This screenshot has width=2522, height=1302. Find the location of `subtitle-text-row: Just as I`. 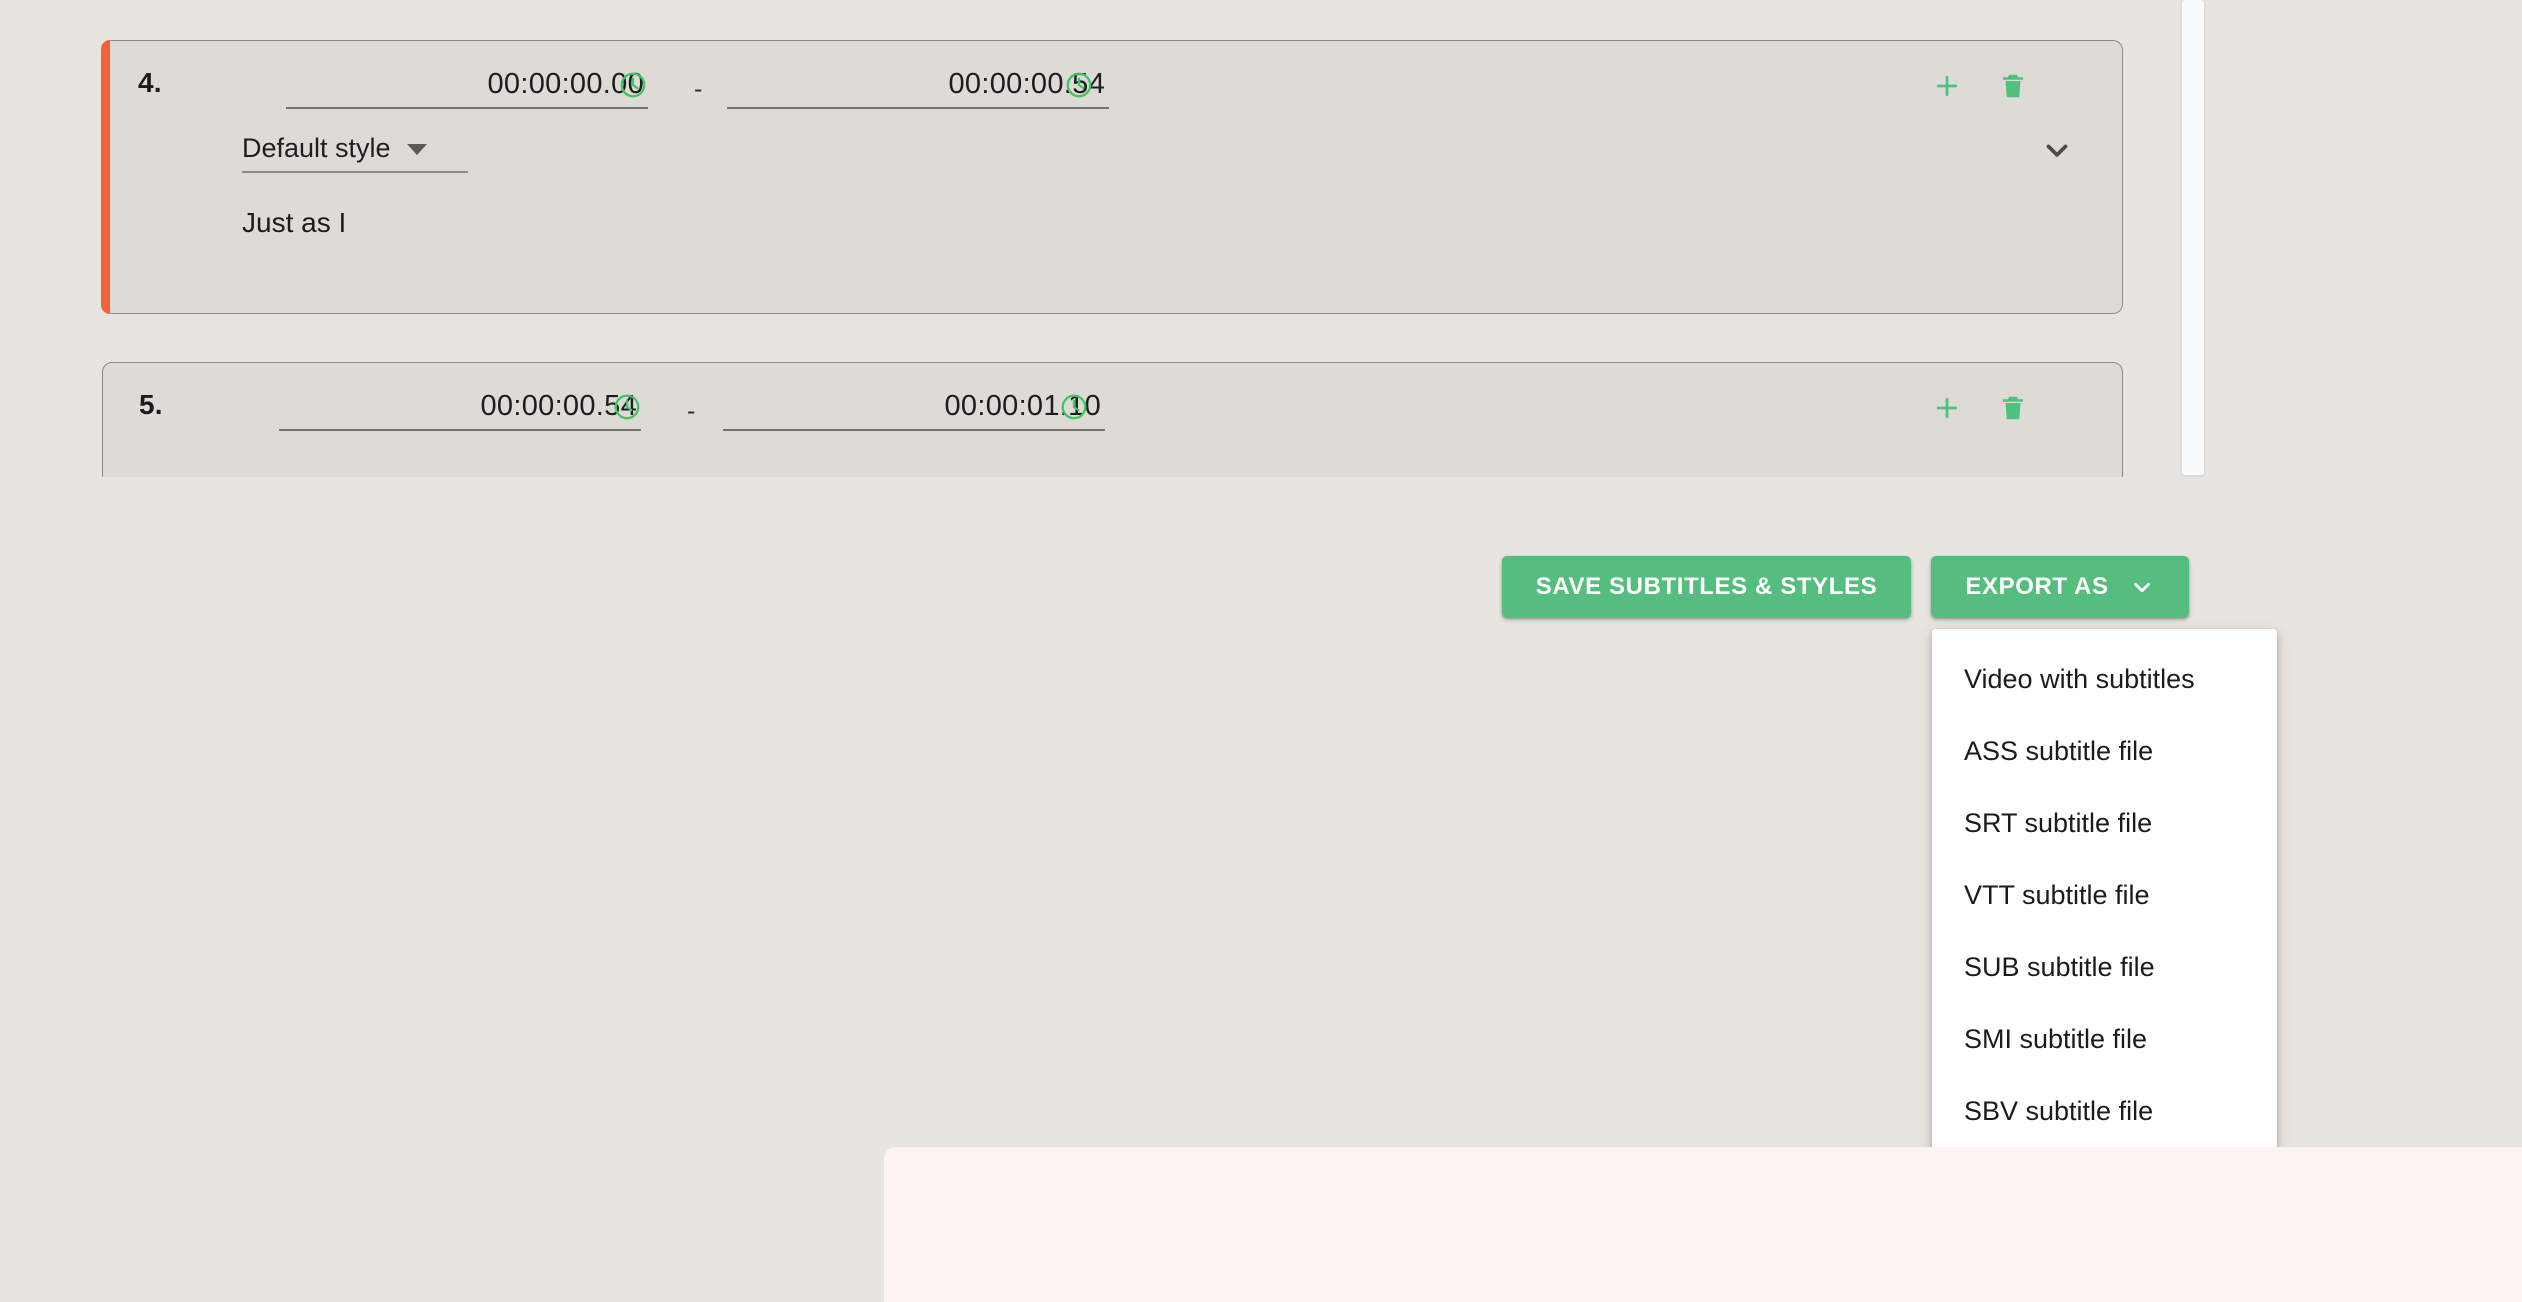

subtitle-text-row: Just as I is located at coordinates (1112, 228).